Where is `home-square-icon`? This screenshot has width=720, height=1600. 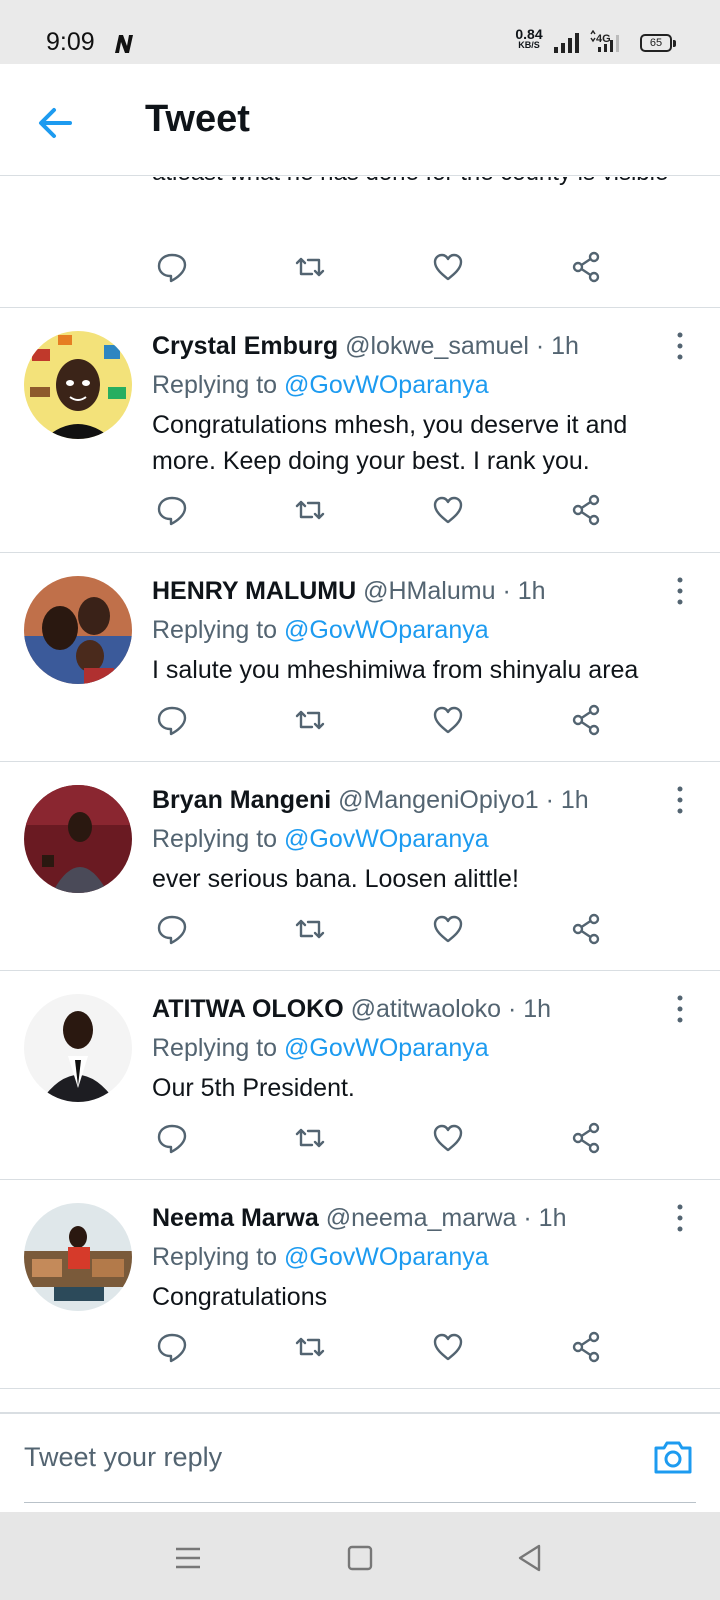 home-square-icon is located at coordinates (360, 1558).